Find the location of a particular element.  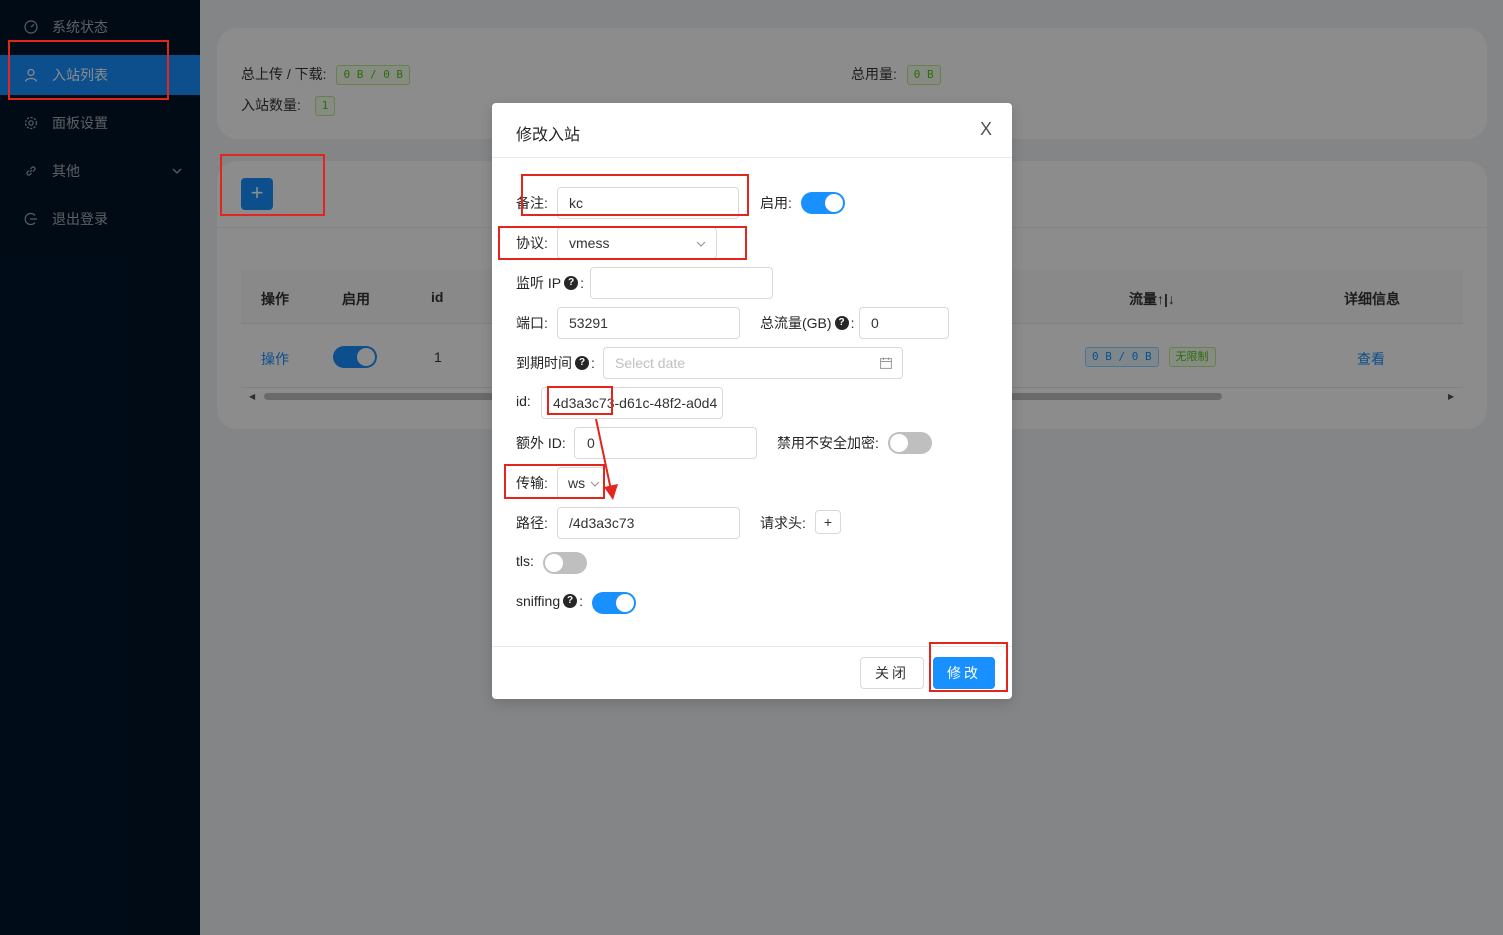

submit-button: 修改 is located at coordinates (964, 673).